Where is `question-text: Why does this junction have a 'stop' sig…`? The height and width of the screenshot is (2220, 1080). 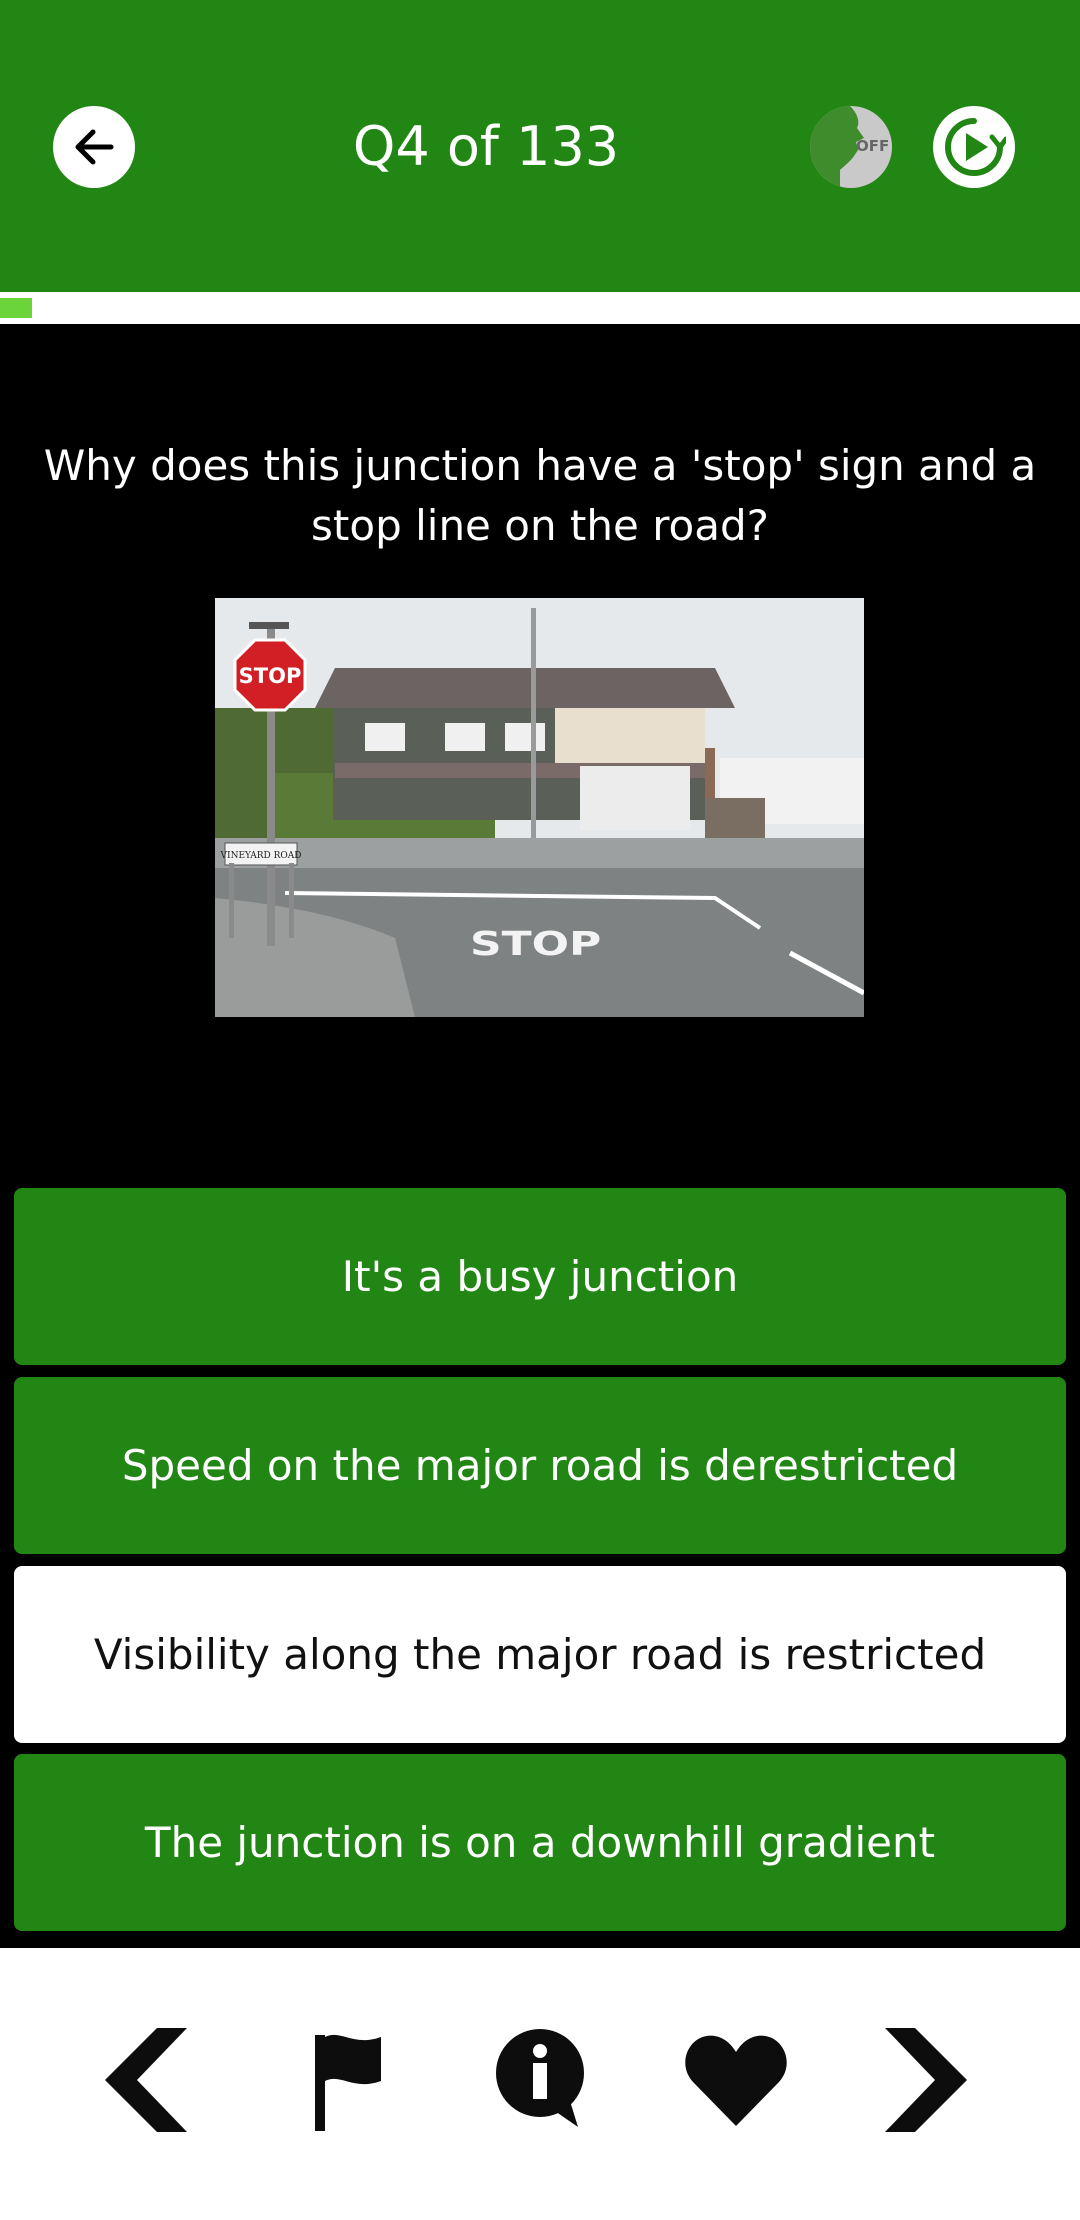 question-text: Why does this junction have a 'stop' sig… is located at coordinates (540, 495).